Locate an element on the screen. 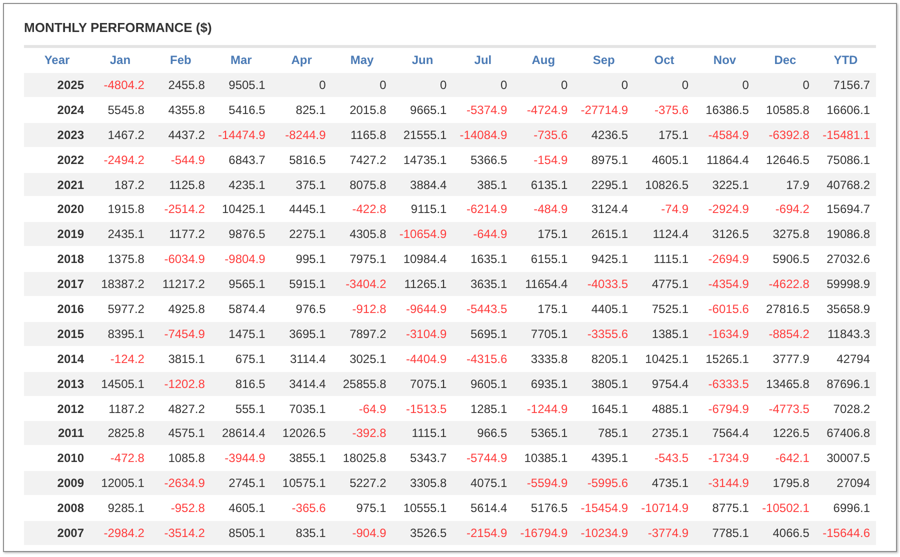 This screenshot has width=900, height=557. table-cell: 5915.1 is located at coordinates (301, 284).